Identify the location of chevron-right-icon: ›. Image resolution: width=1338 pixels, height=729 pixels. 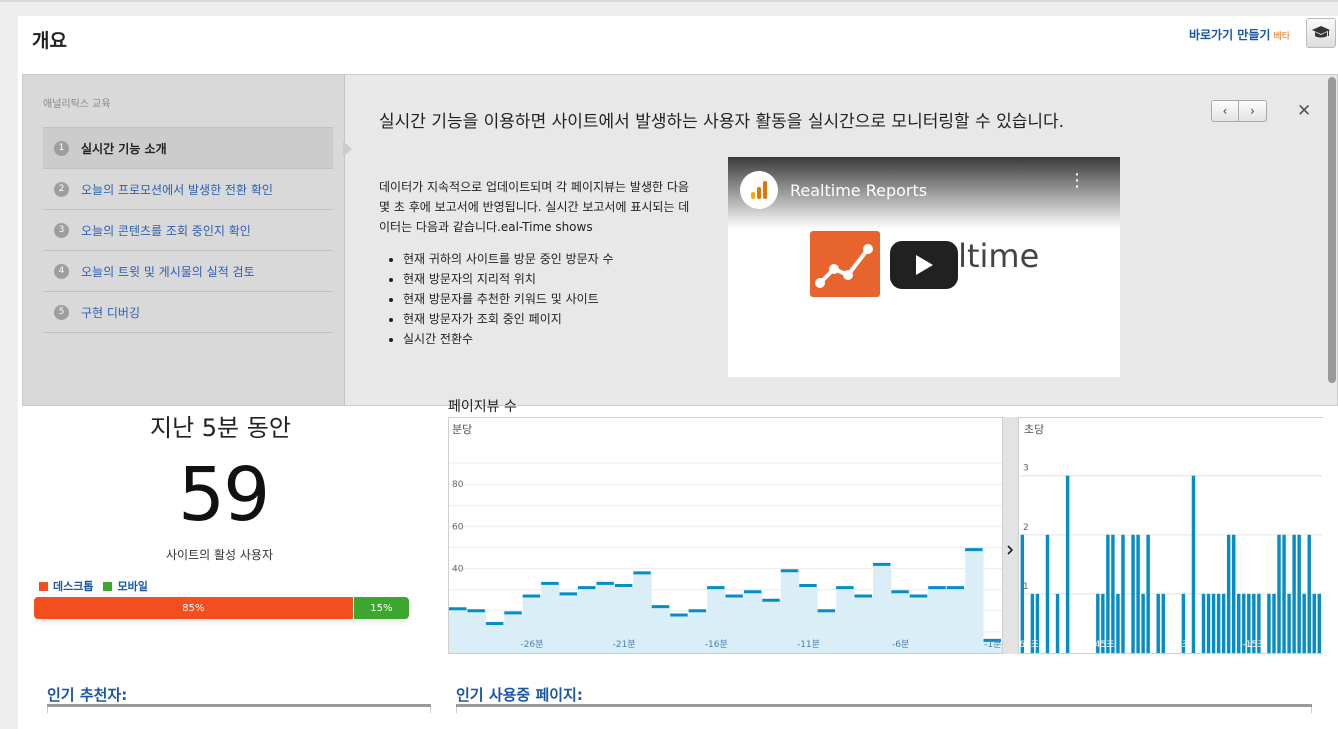
(1252, 111).